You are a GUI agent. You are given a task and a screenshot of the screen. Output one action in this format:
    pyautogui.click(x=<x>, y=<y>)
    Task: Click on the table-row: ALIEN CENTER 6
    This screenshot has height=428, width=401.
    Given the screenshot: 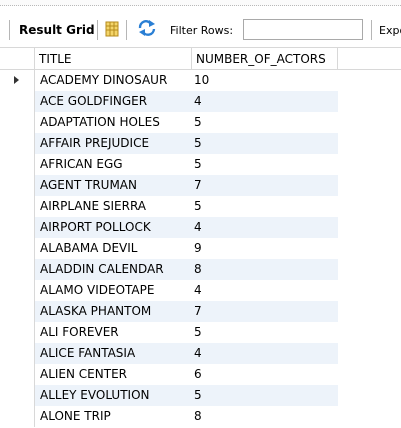 What is the action you would take?
    pyautogui.click(x=169, y=374)
    